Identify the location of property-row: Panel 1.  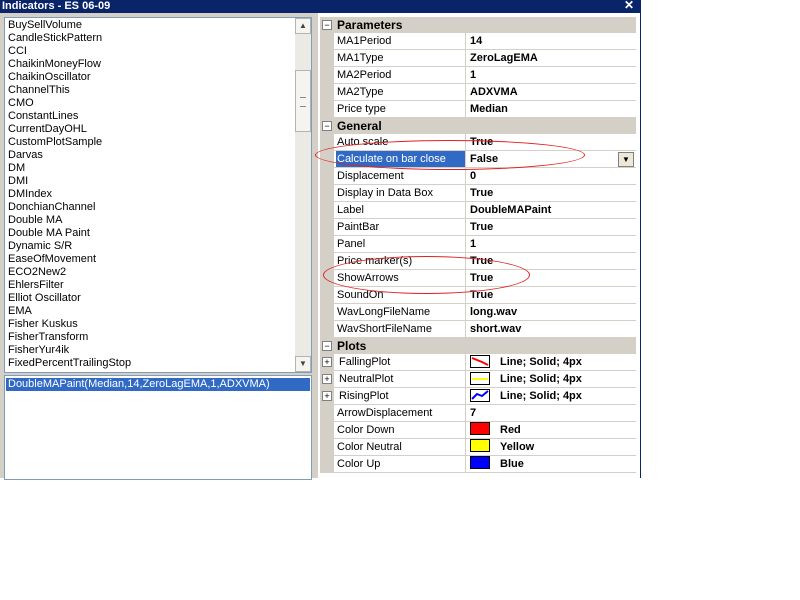
(478, 244).